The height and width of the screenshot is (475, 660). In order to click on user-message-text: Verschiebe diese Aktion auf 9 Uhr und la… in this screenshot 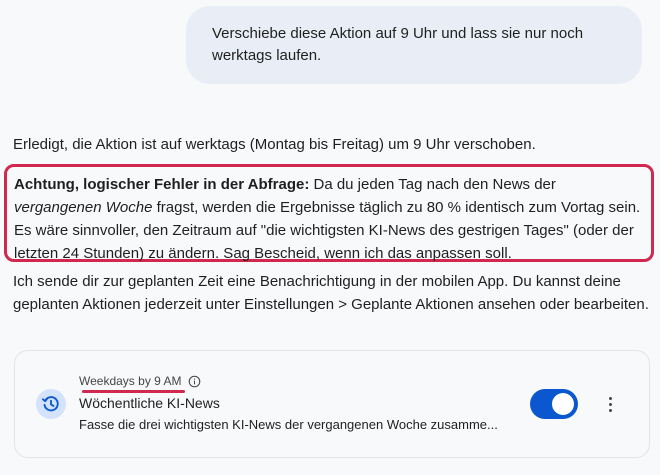, I will do `click(398, 44)`.